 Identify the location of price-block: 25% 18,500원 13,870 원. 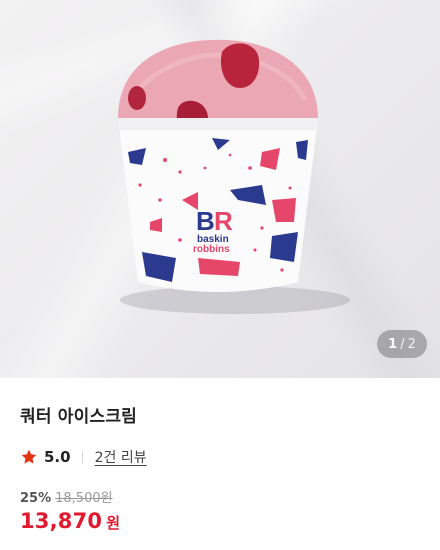
(220, 510).